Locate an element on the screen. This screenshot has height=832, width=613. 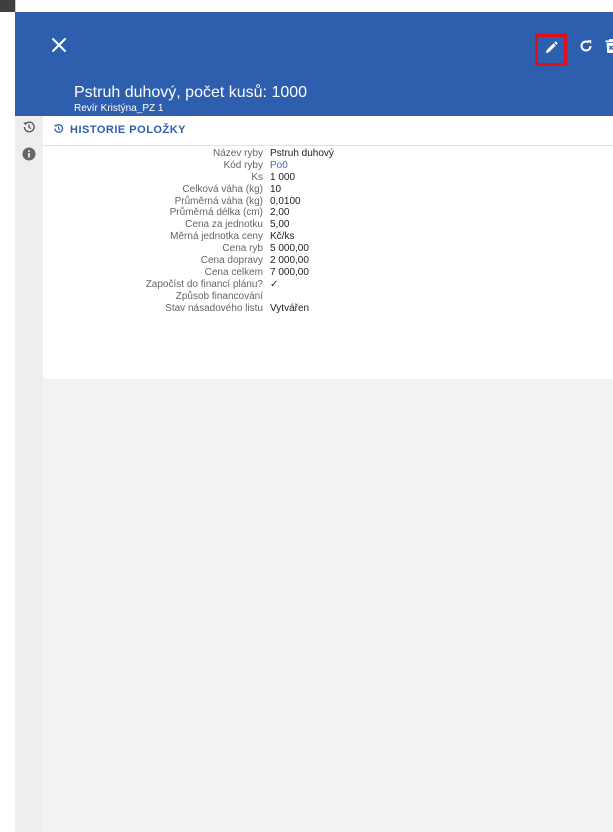
close-icon is located at coordinates (59, 45).